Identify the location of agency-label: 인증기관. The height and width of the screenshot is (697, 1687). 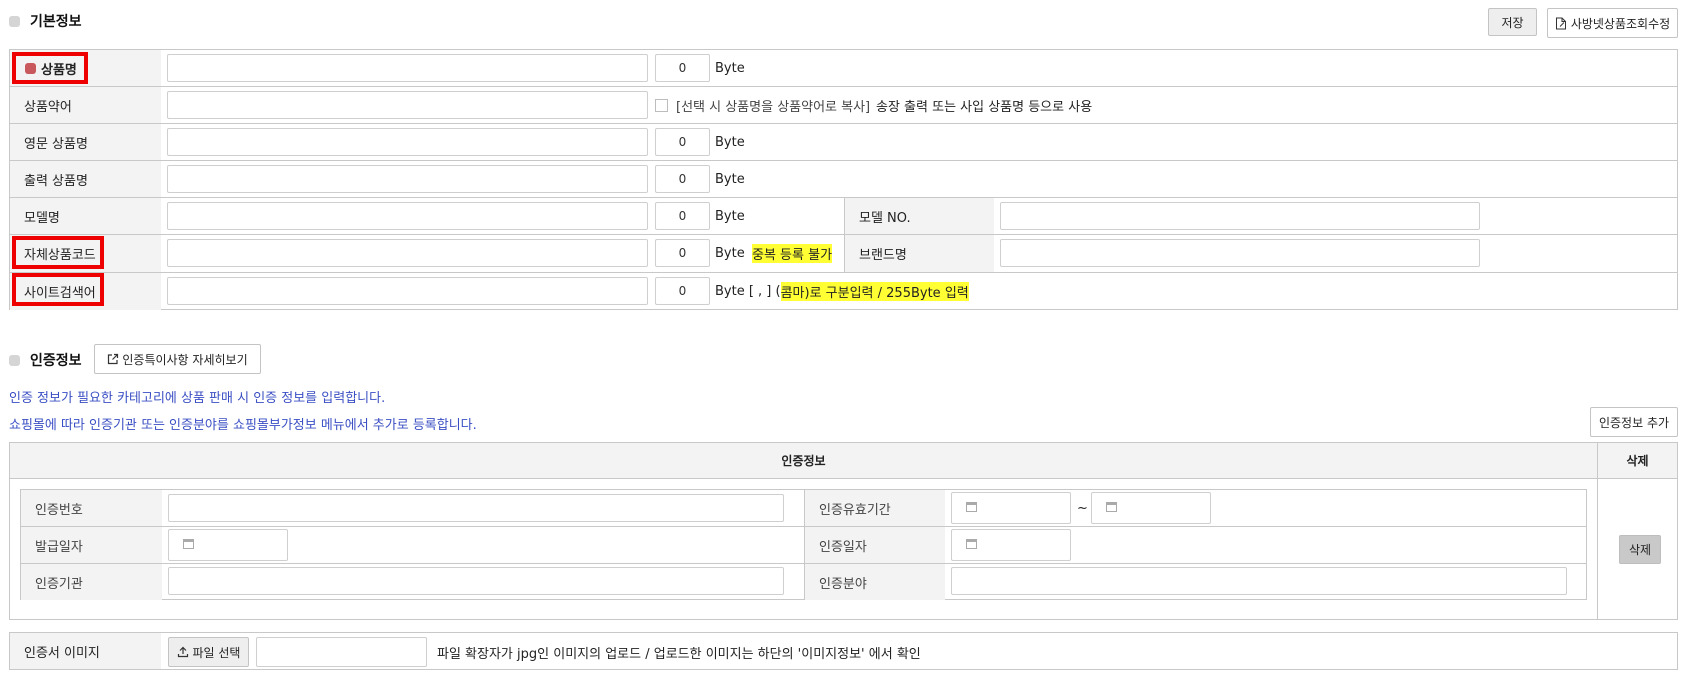
(91, 582).